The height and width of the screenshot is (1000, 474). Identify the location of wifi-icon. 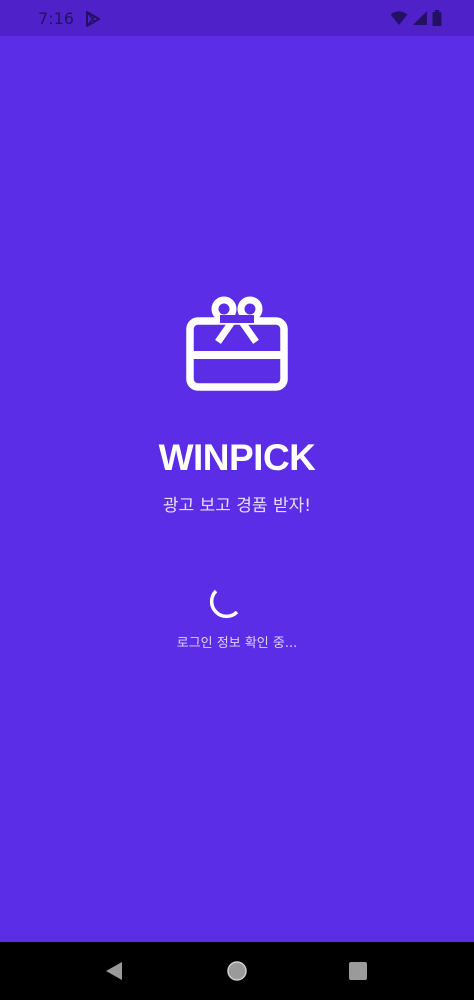
(399, 18).